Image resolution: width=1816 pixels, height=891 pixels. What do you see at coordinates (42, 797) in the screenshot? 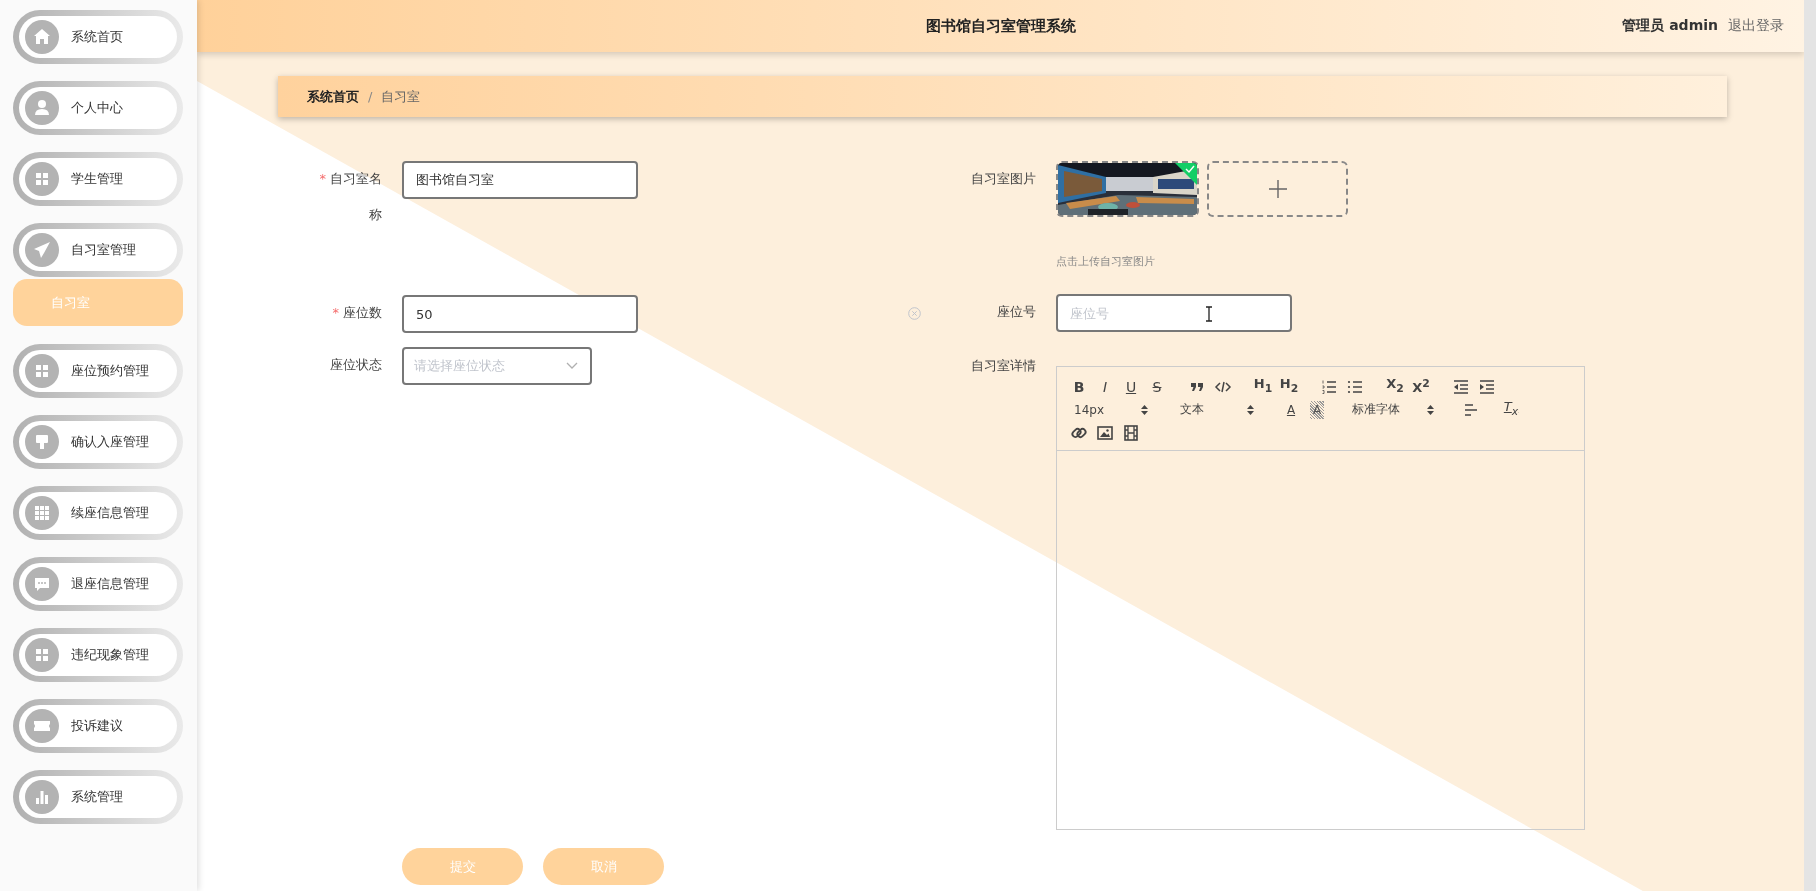
I see `bar-chart-icon` at bounding box center [42, 797].